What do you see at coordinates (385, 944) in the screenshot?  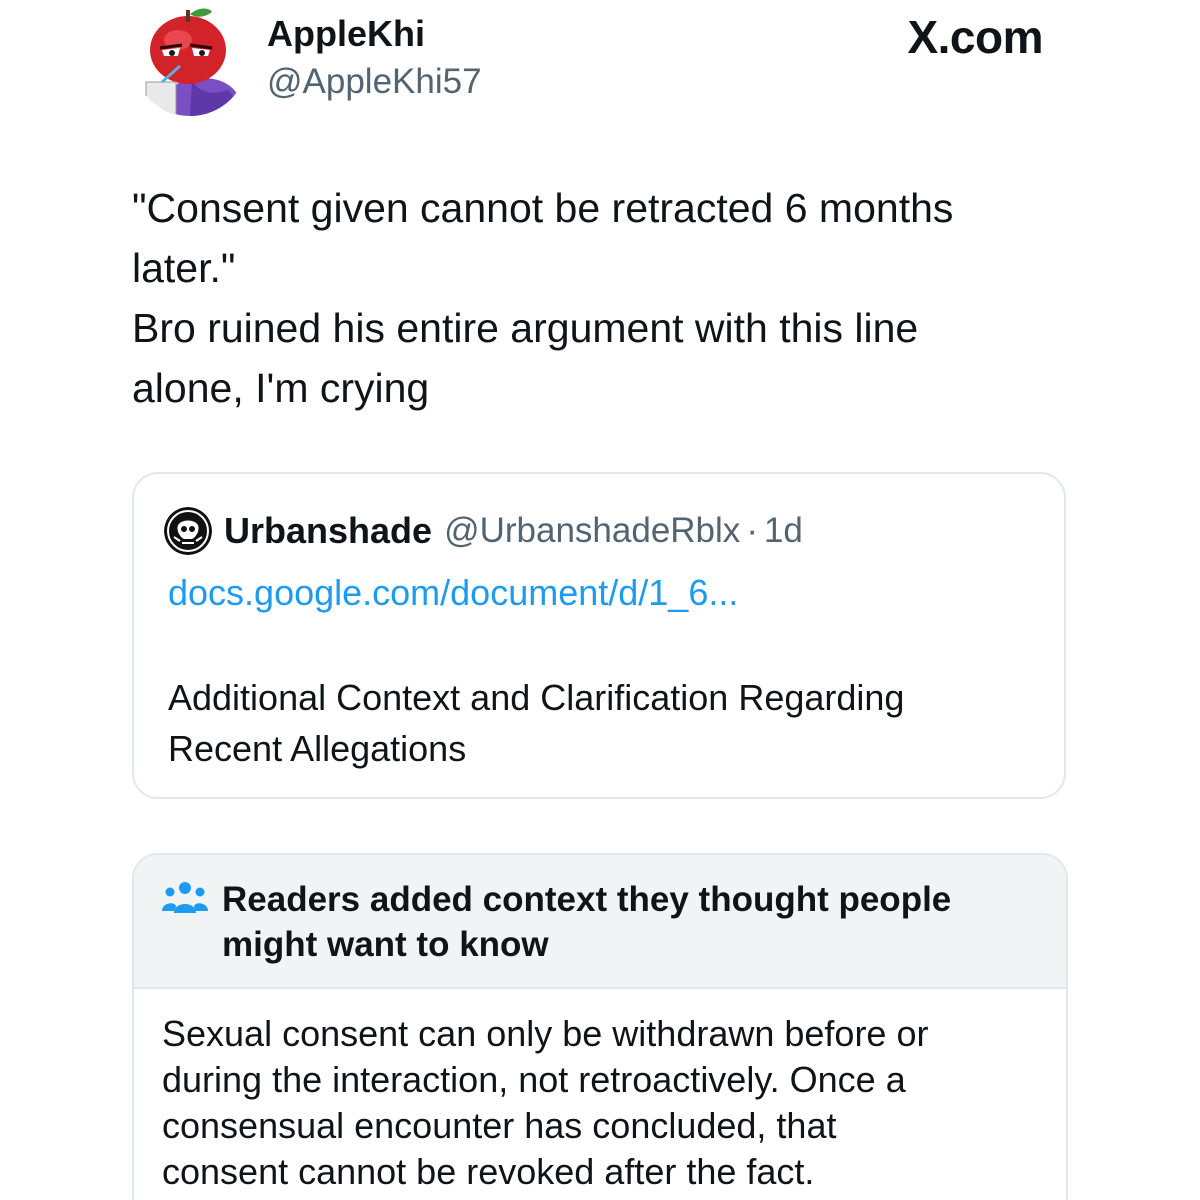 I see `community-note-title-line: might want to know` at bounding box center [385, 944].